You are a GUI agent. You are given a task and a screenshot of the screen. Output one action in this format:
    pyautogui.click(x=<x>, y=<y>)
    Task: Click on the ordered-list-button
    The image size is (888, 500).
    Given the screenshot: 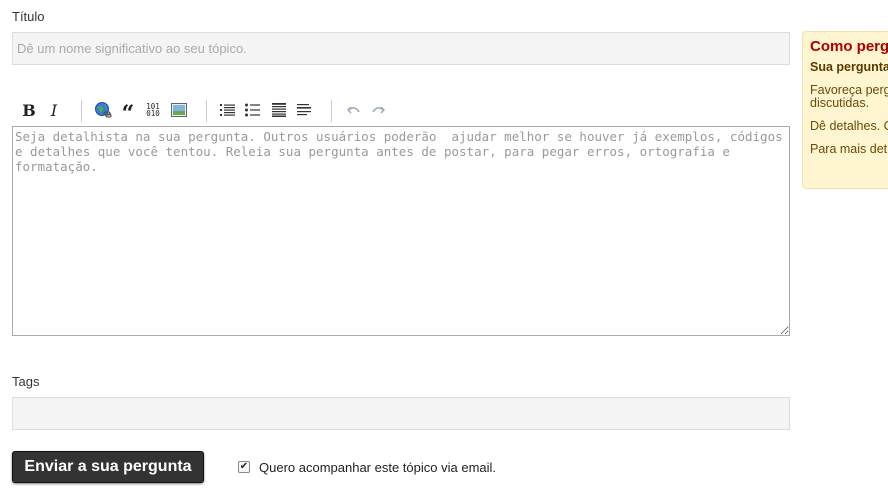 What is the action you would take?
    pyautogui.click(x=228, y=110)
    